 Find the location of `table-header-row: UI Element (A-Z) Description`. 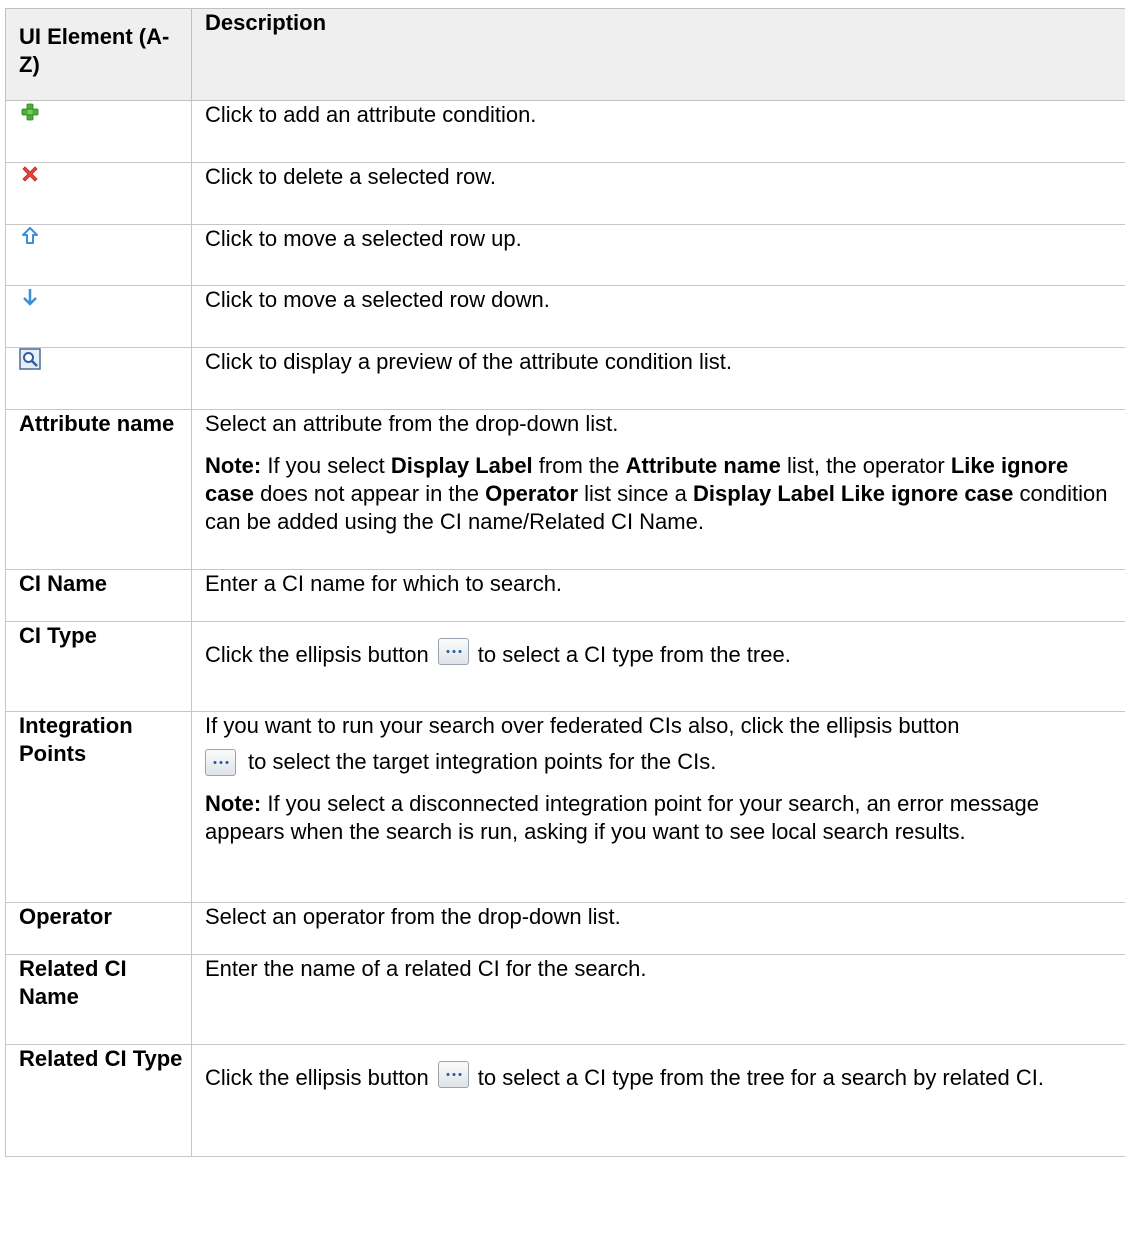

table-header-row: UI Element (A-Z) Description is located at coordinates (565, 54).